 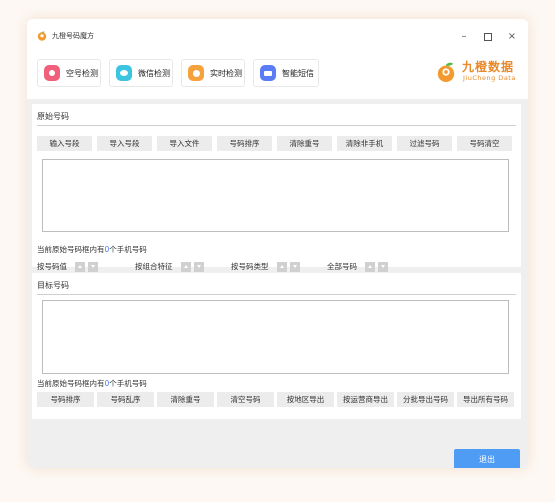 What do you see at coordinates (424, 143) in the screenshot?
I see `filter-numbers-button: 过滤号码` at bounding box center [424, 143].